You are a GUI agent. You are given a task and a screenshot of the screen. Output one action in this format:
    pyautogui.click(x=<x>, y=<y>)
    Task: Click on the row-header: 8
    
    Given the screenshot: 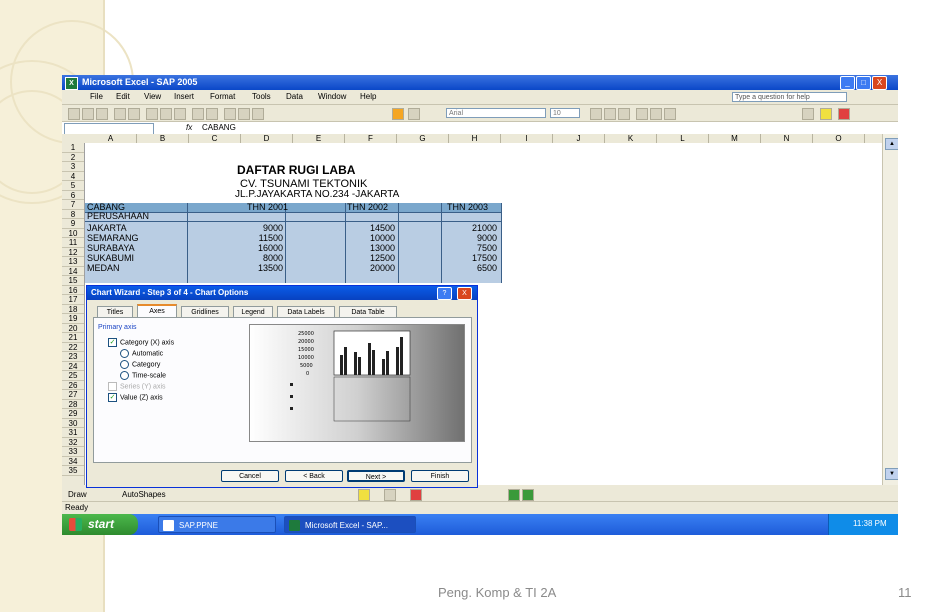 What is the action you would take?
    pyautogui.click(x=73, y=214)
    